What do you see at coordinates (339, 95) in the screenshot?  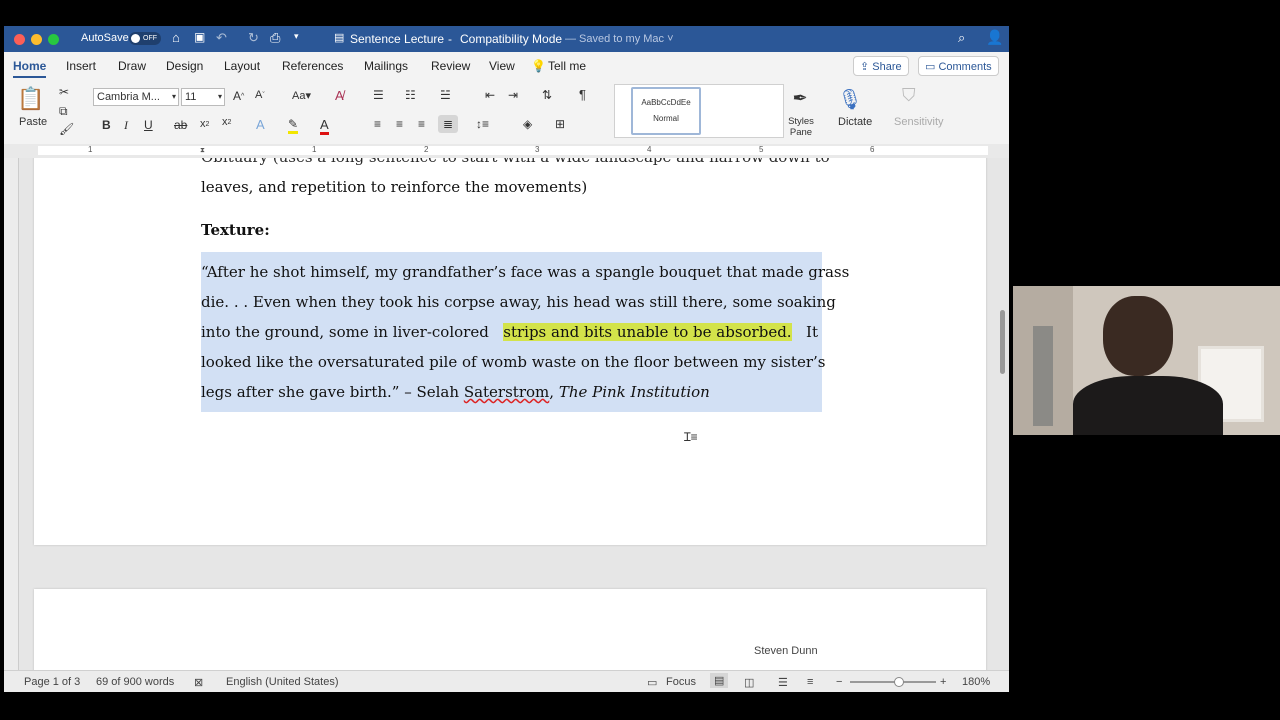 I see `clear-formatting-icon: A̸` at bounding box center [339, 95].